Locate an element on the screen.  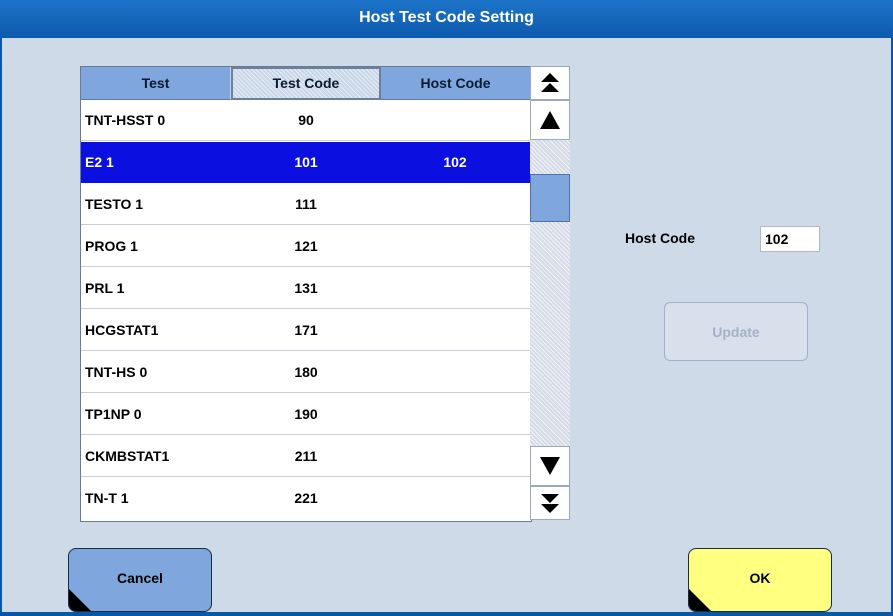
column-header-host-code: Host Code is located at coordinates (456, 83).